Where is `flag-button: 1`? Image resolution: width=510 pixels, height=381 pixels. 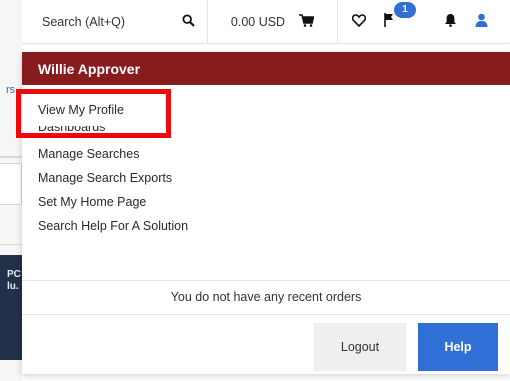
flag-button: 1 is located at coordinates (400, 16).